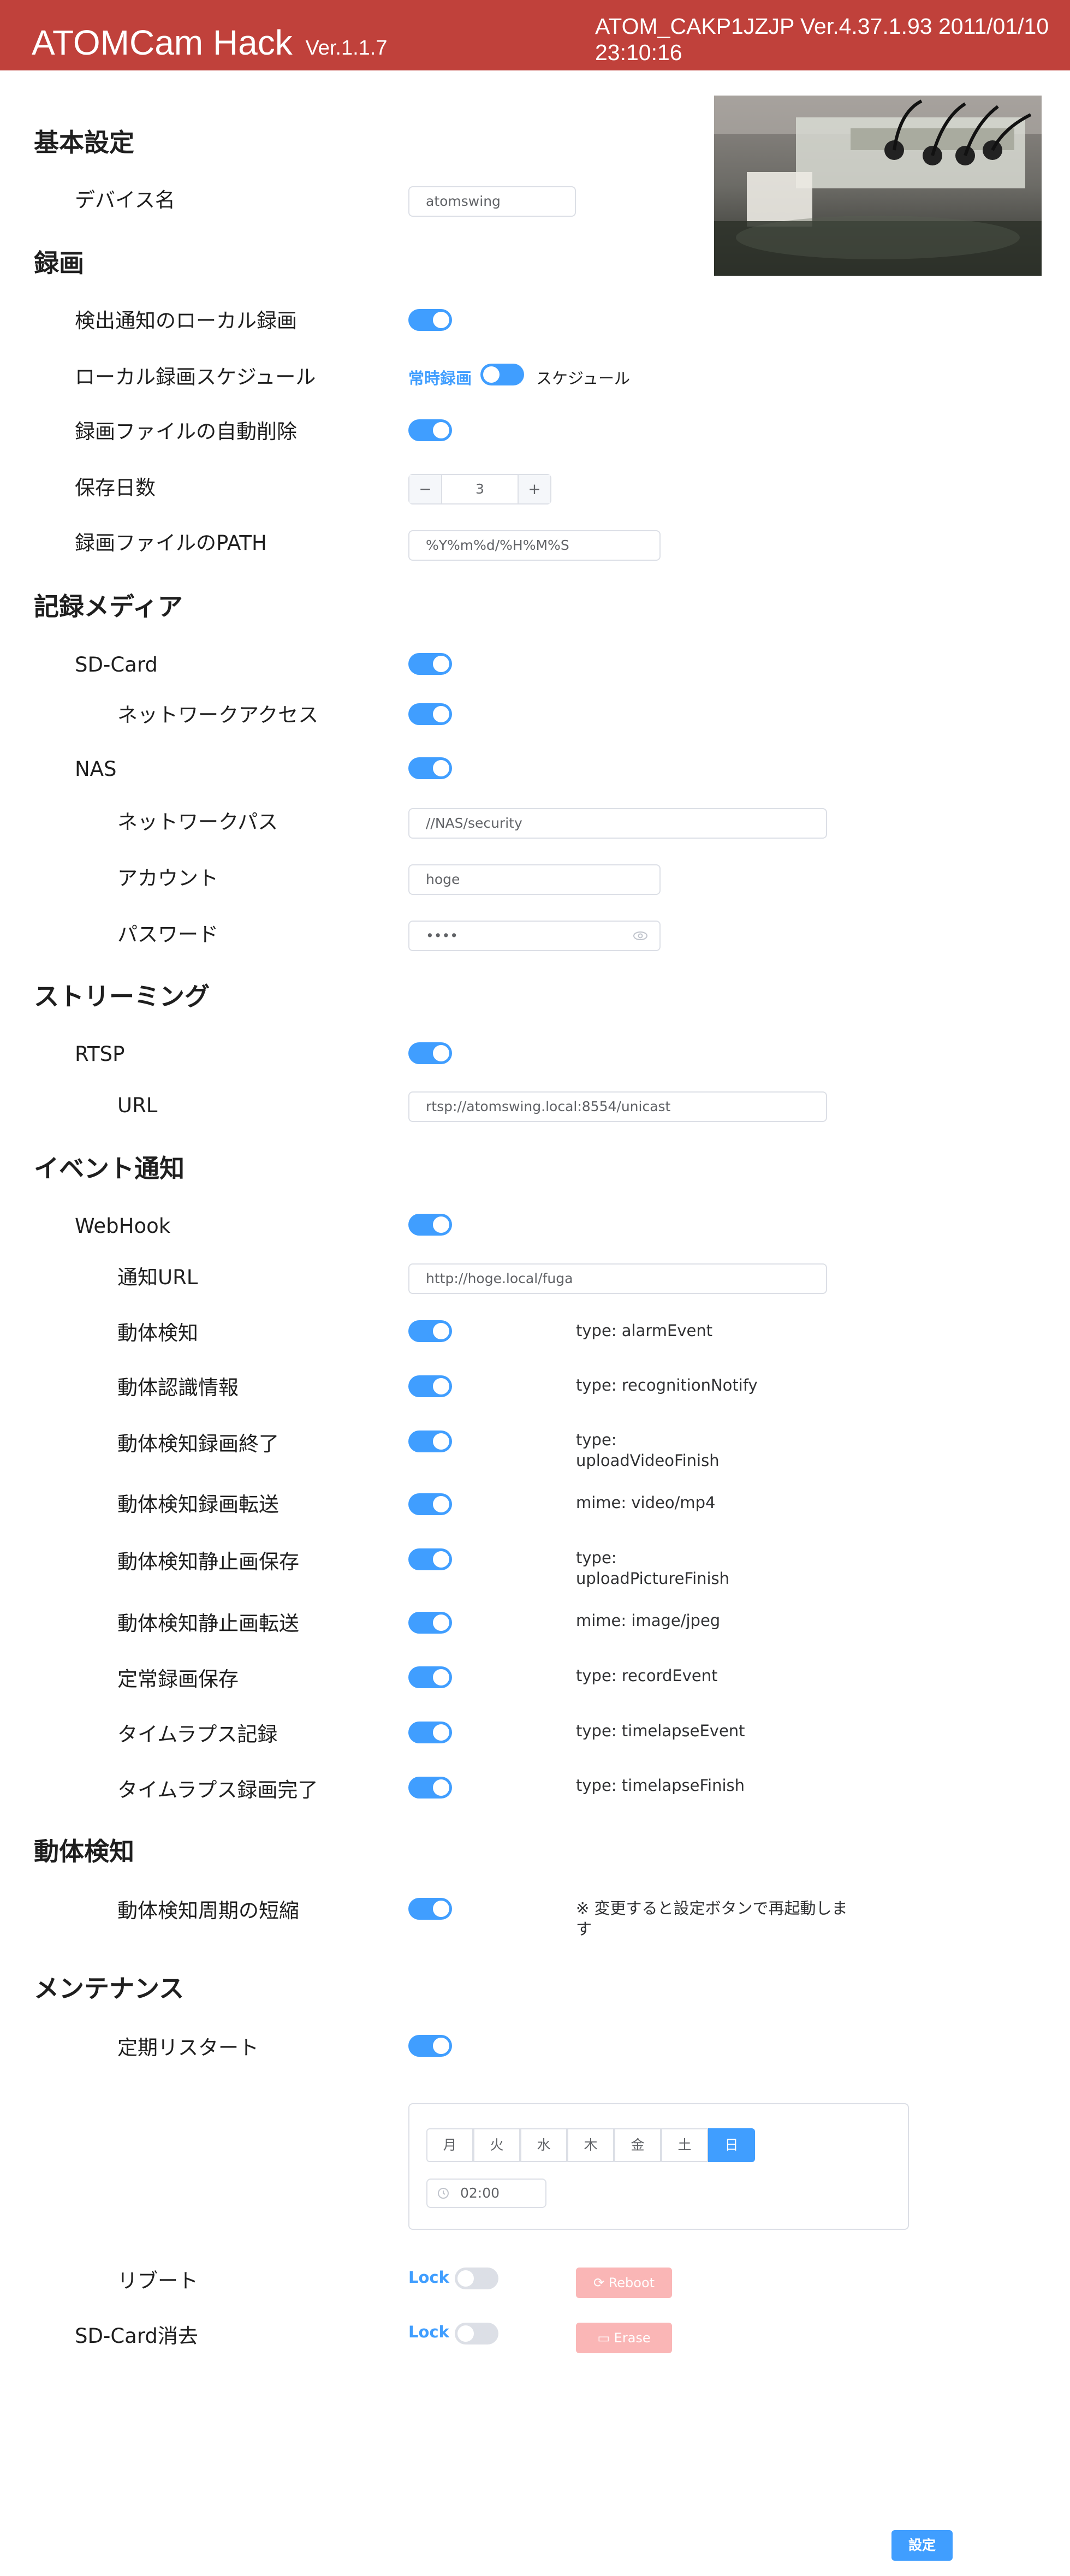  What do you see at coordinates (178, 1679) in the screenshot?
I see `event-item-label: 定常録画保存` at bounding box center [178, 1679].